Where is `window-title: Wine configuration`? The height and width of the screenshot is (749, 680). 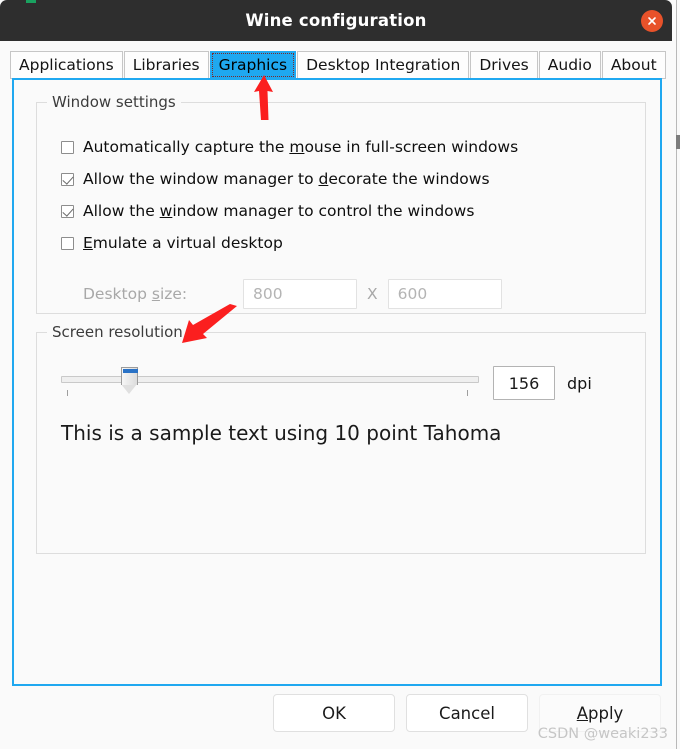
window-title: Wine configuration is located at coordinates (336, 20).